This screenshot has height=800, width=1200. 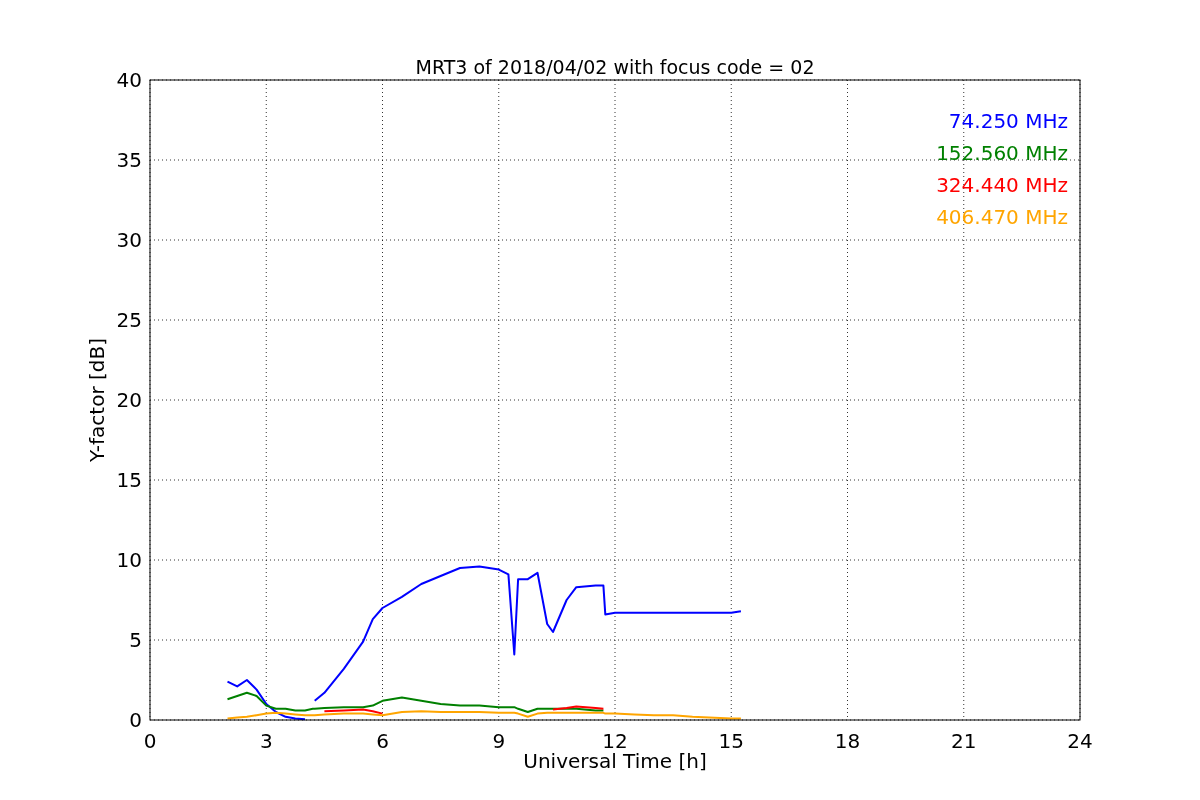 What do you see at coordinates (847, 741) in the screenshot?
I see `x-tick-label: 18` at bounding box center [847, 741].